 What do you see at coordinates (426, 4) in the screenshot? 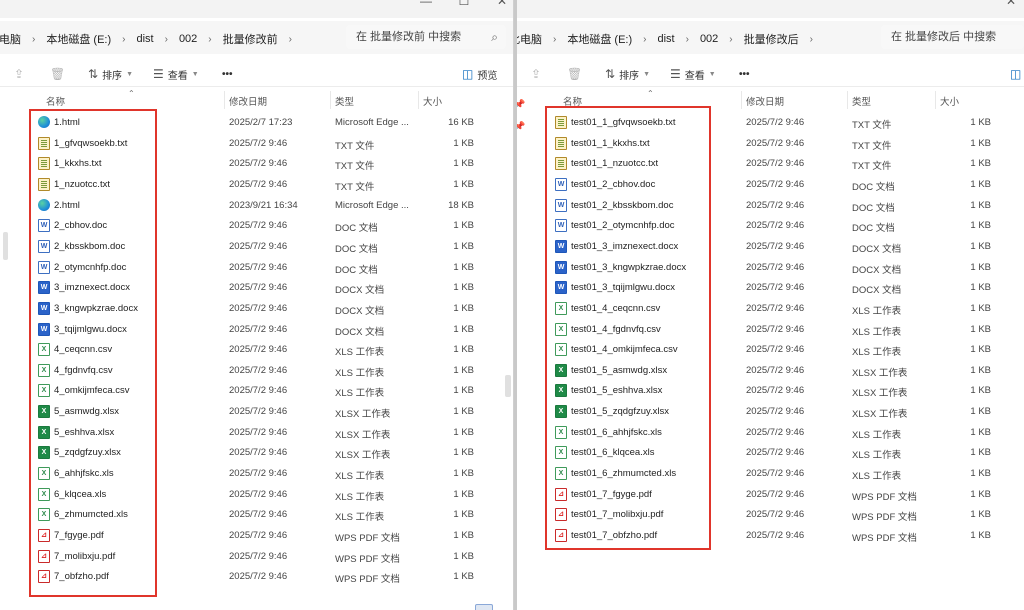
I see `minimize-button: —` at bounding box center [426, 4].